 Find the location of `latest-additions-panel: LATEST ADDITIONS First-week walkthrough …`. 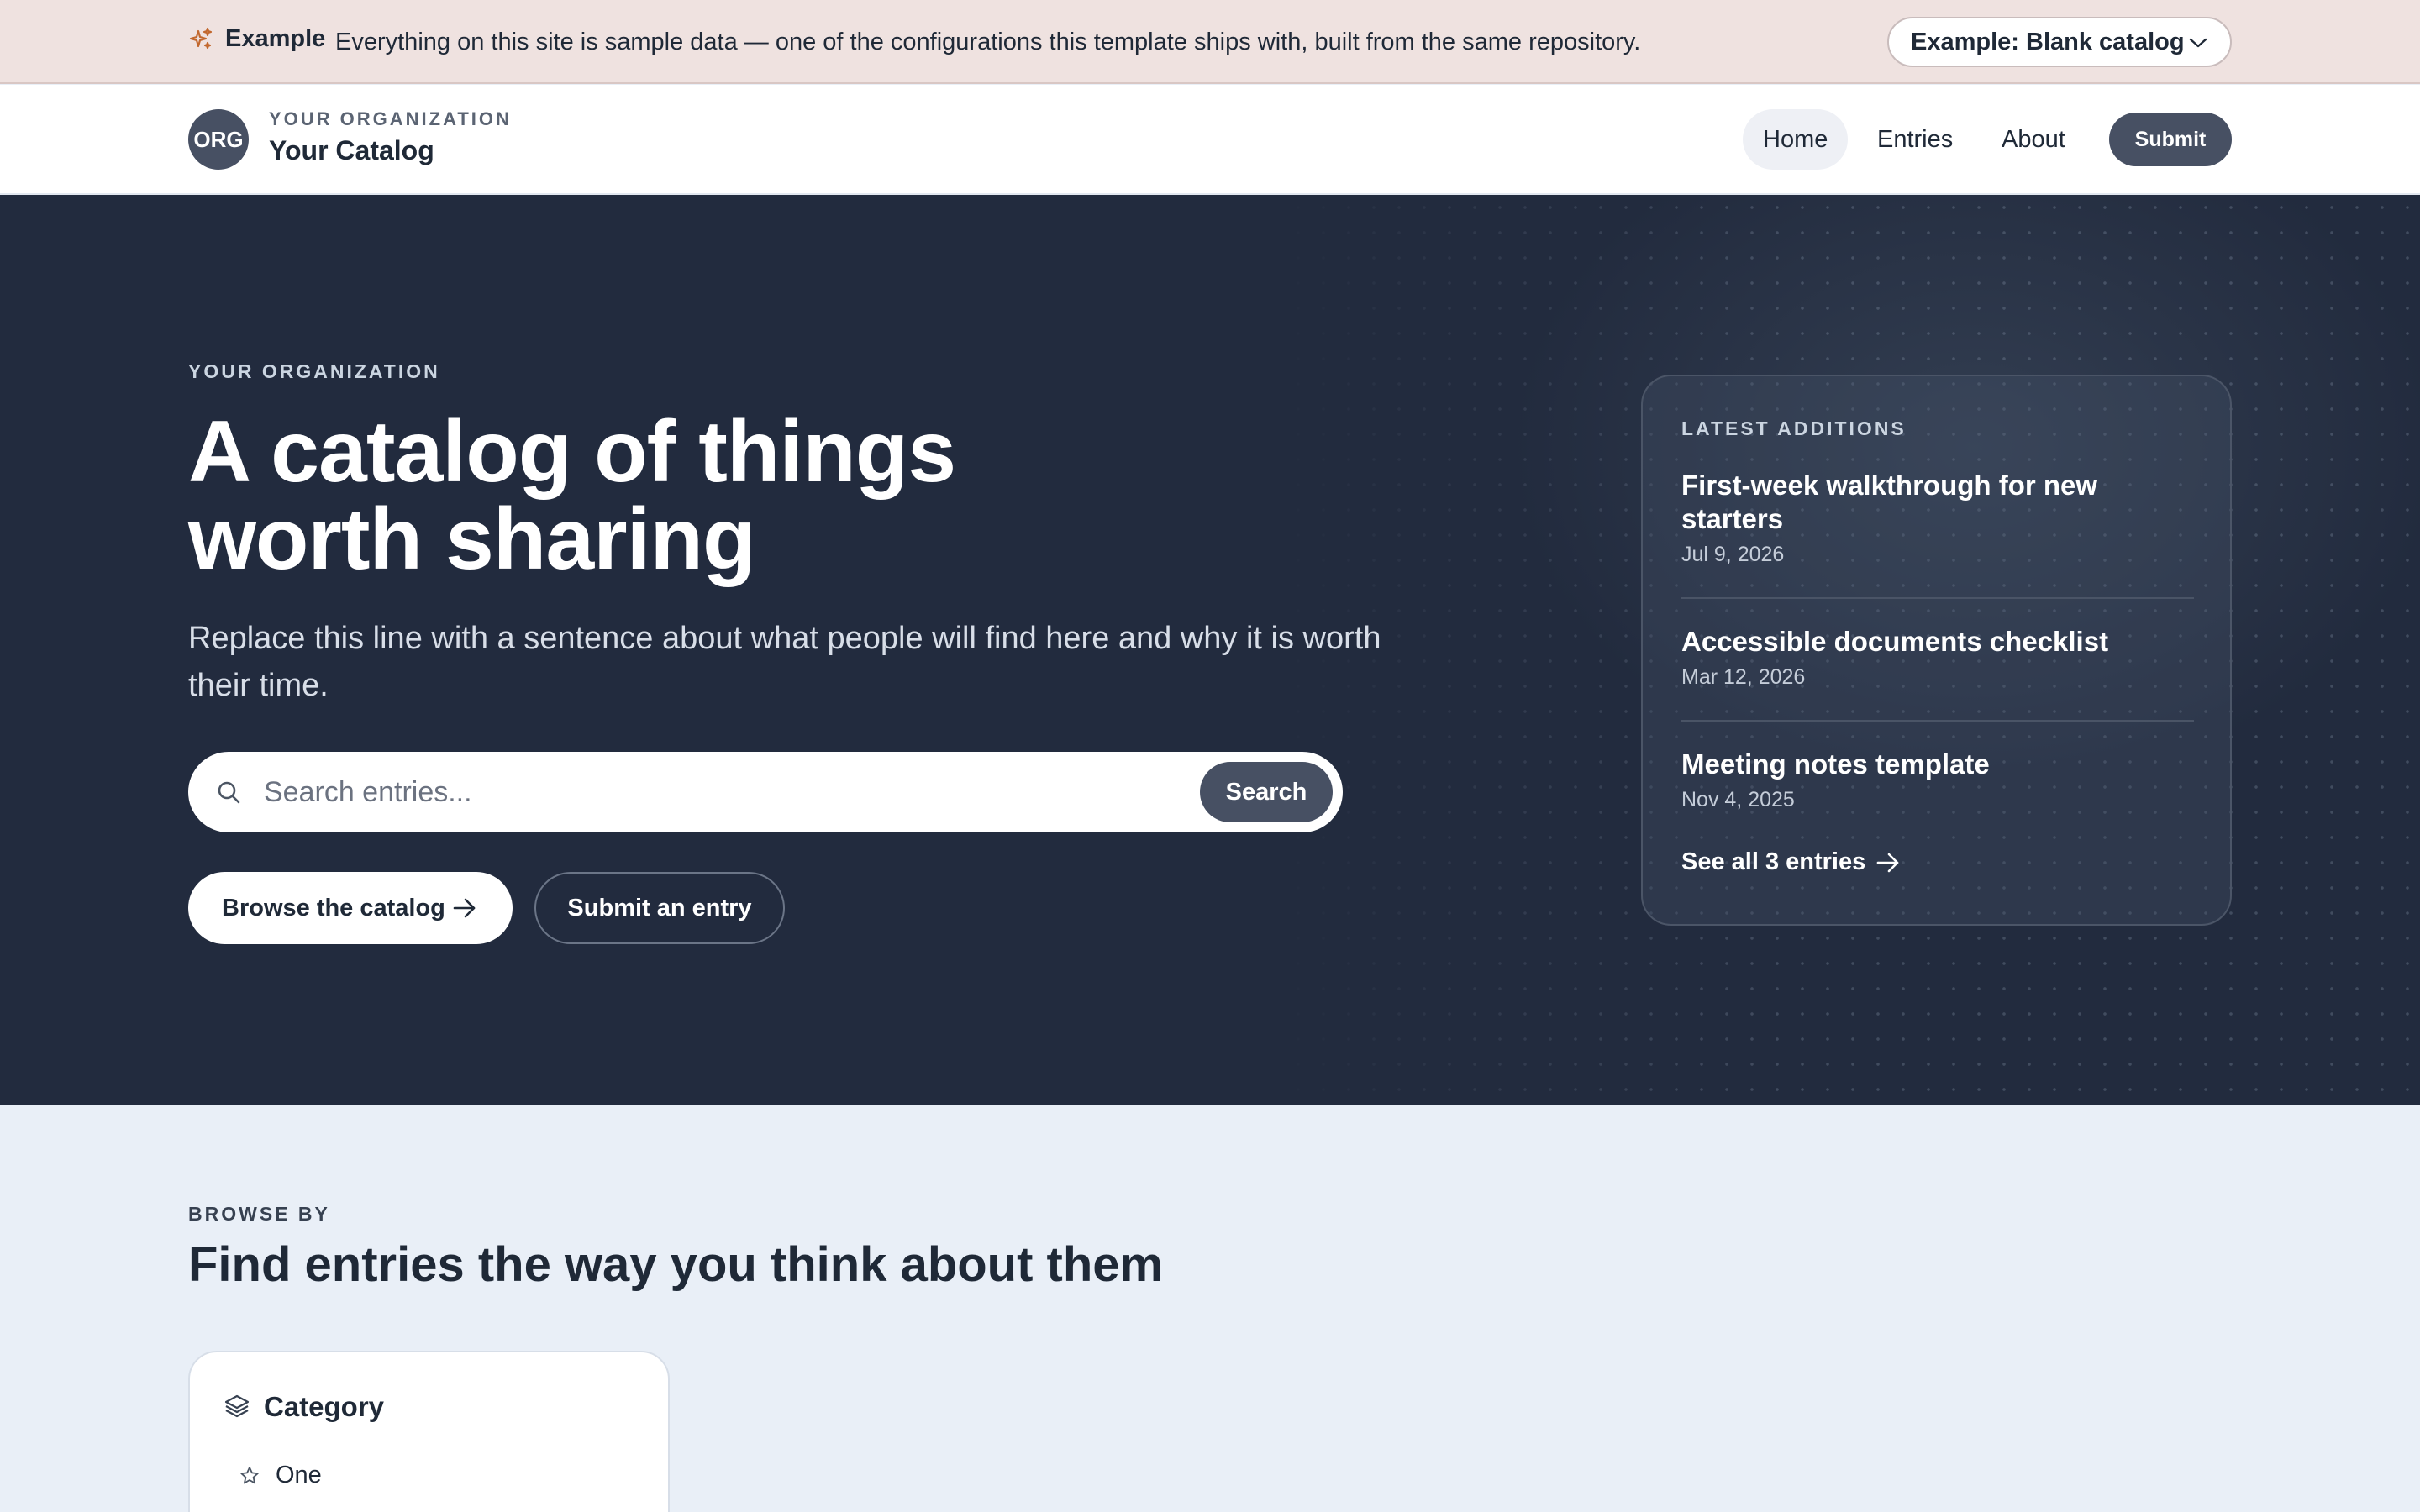

latest-additions-panel: LATEST ADDITIONS First-week walkthrough … is located at coordinates (1936, 650).